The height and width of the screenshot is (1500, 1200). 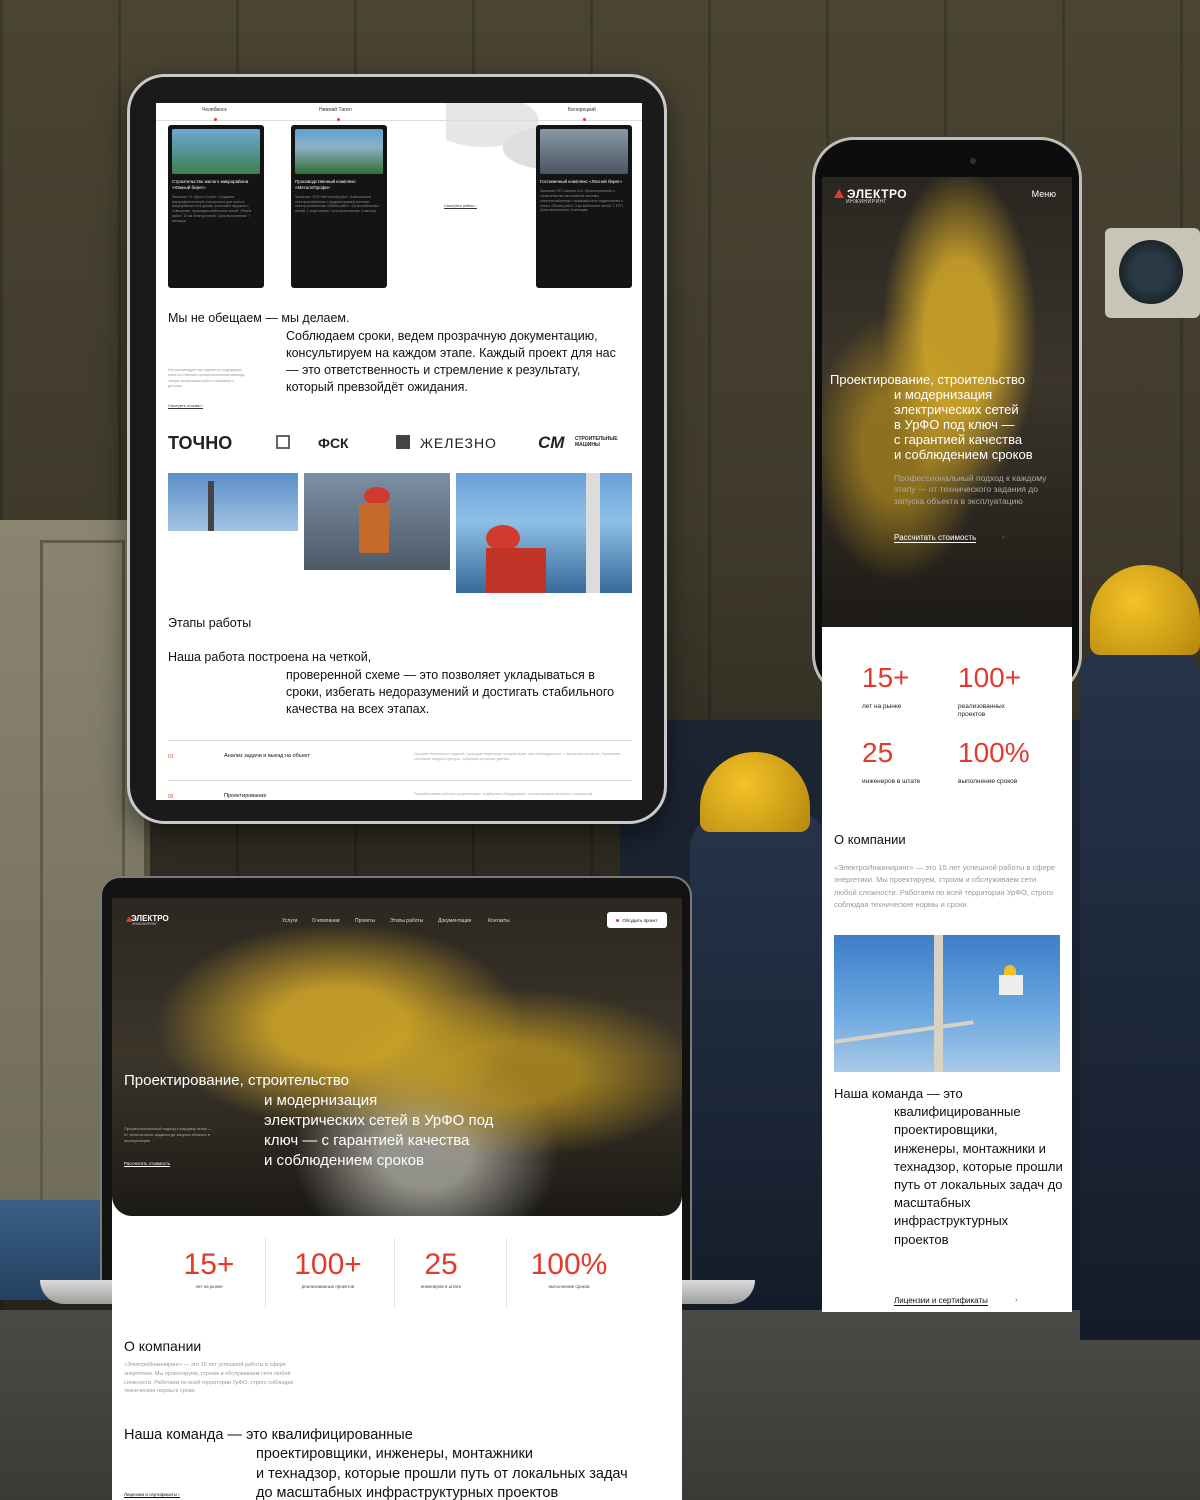 What do you see at coordinates (333, 443) in the screenshot?
I see `logo-fsk: ФСК` at bounding box center [333, 443].